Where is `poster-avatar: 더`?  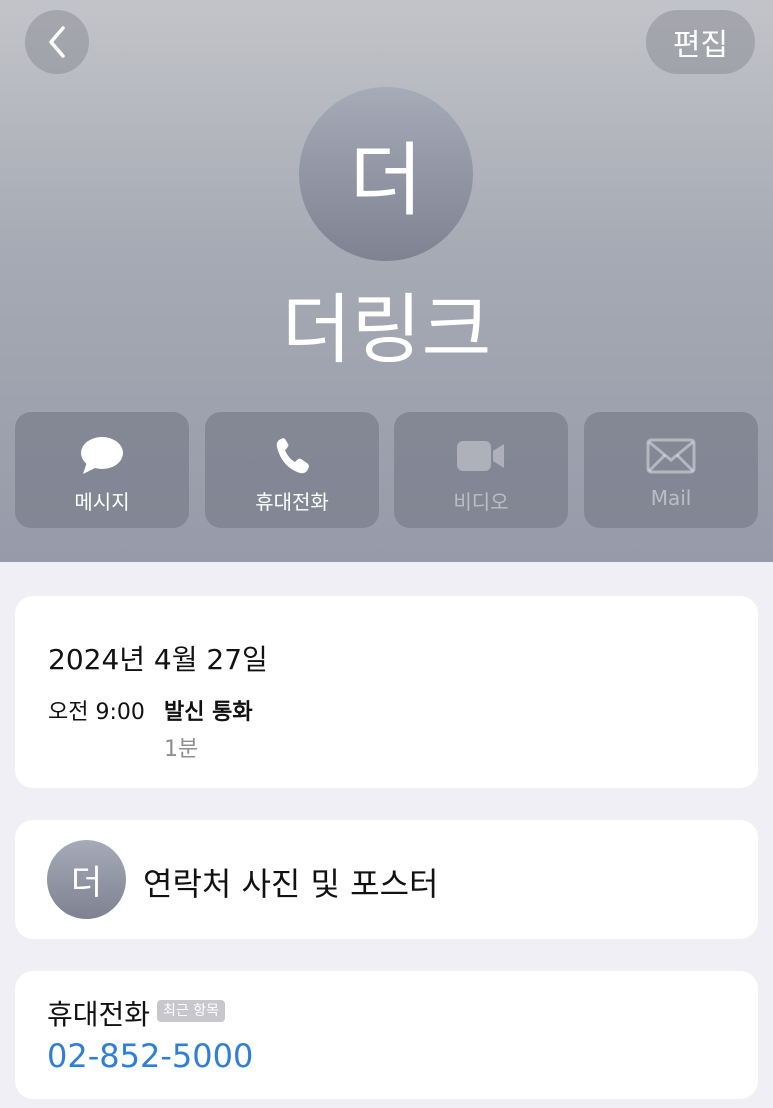
poster-avatar: 더 is located at coordinates (86, 879).